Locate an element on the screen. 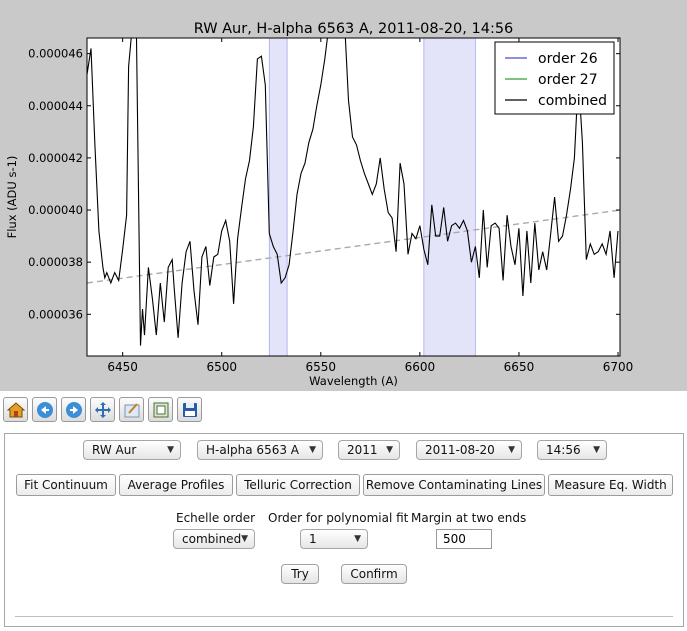  forward-arrow-icon is located at coordinates (73, 409).